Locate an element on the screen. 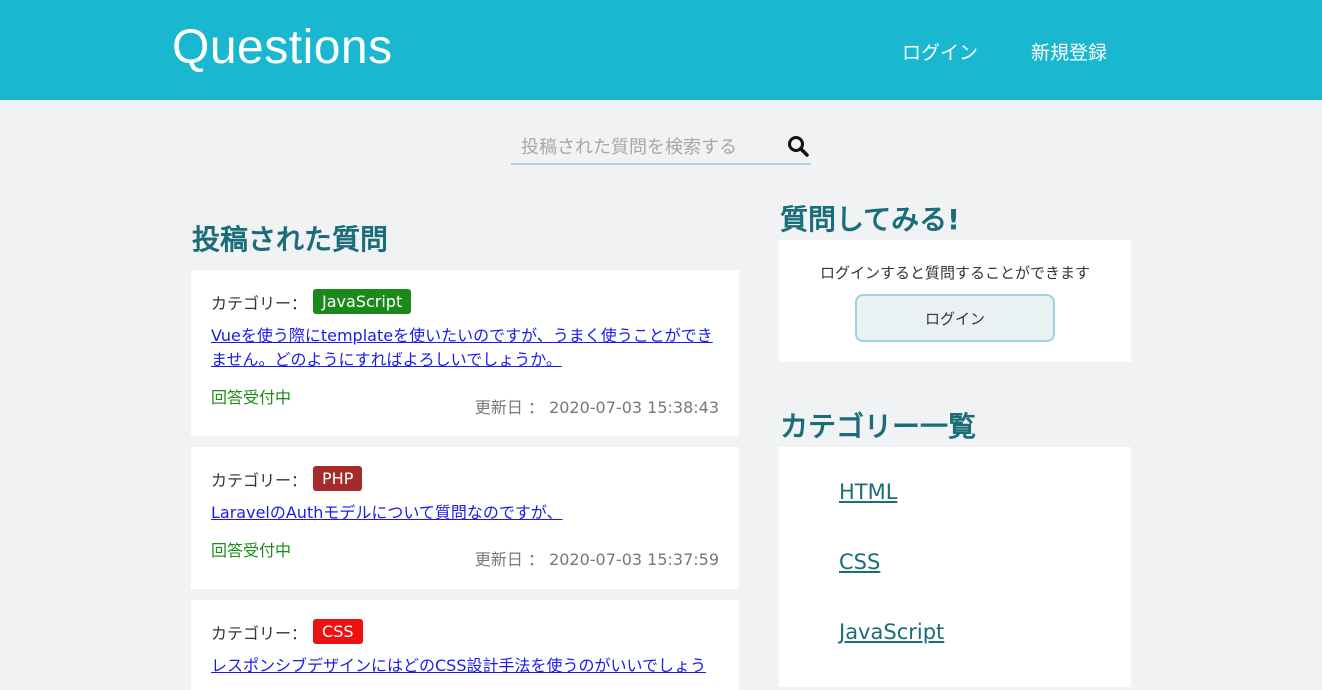 The image size is (1322, 690). questions-section-title: 投稿された質問 is located at coordinates (290, 239).